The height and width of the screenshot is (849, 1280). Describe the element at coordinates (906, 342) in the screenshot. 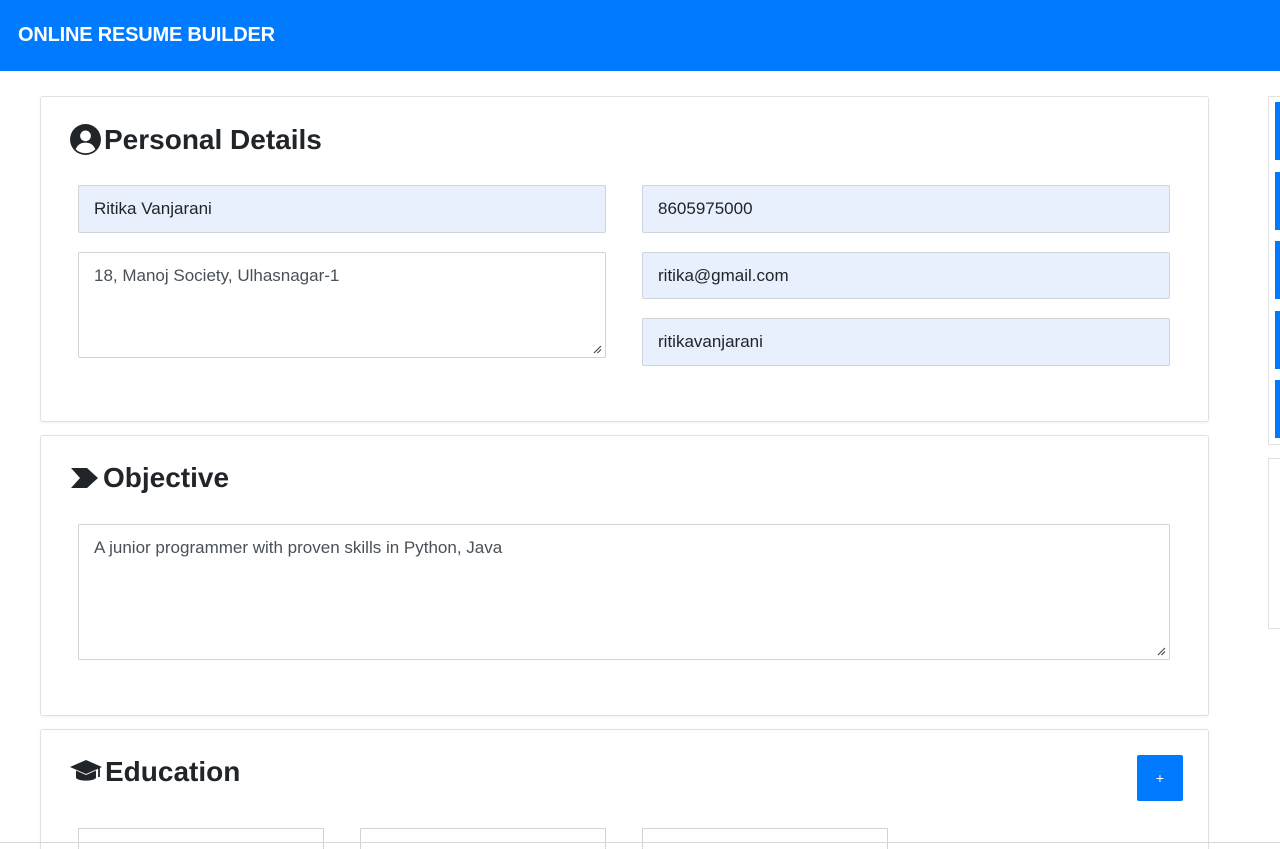

I see `username-input: ritikavanjarani` at that location.